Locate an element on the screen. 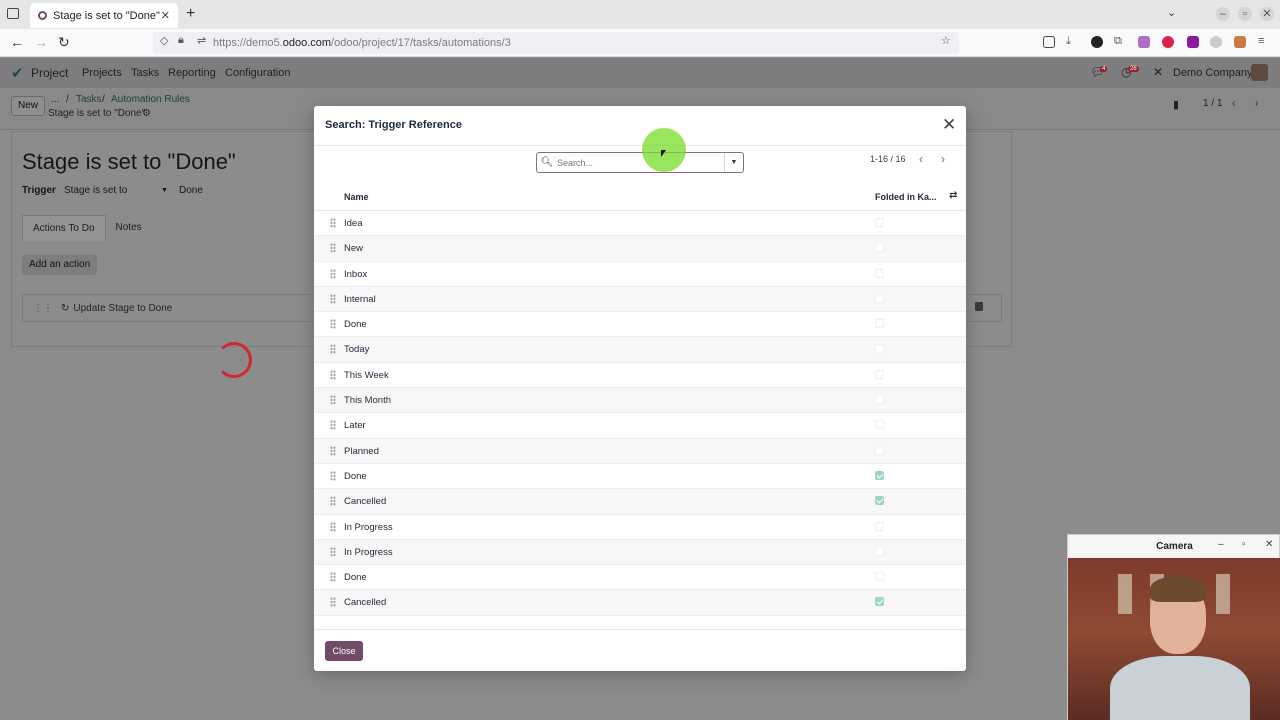 This screenshot has width=1280, height=720. breadcrumb-tasks: Tasks is located at coordinates (89, 99).